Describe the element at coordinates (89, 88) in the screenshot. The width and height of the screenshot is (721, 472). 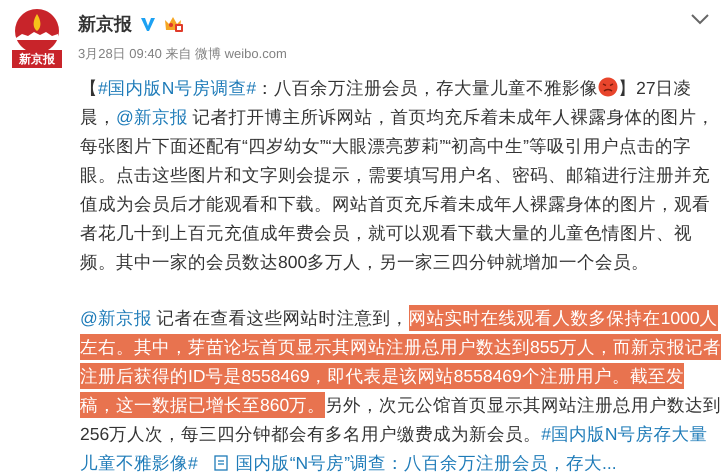
I see `post-text: 【` at that location.